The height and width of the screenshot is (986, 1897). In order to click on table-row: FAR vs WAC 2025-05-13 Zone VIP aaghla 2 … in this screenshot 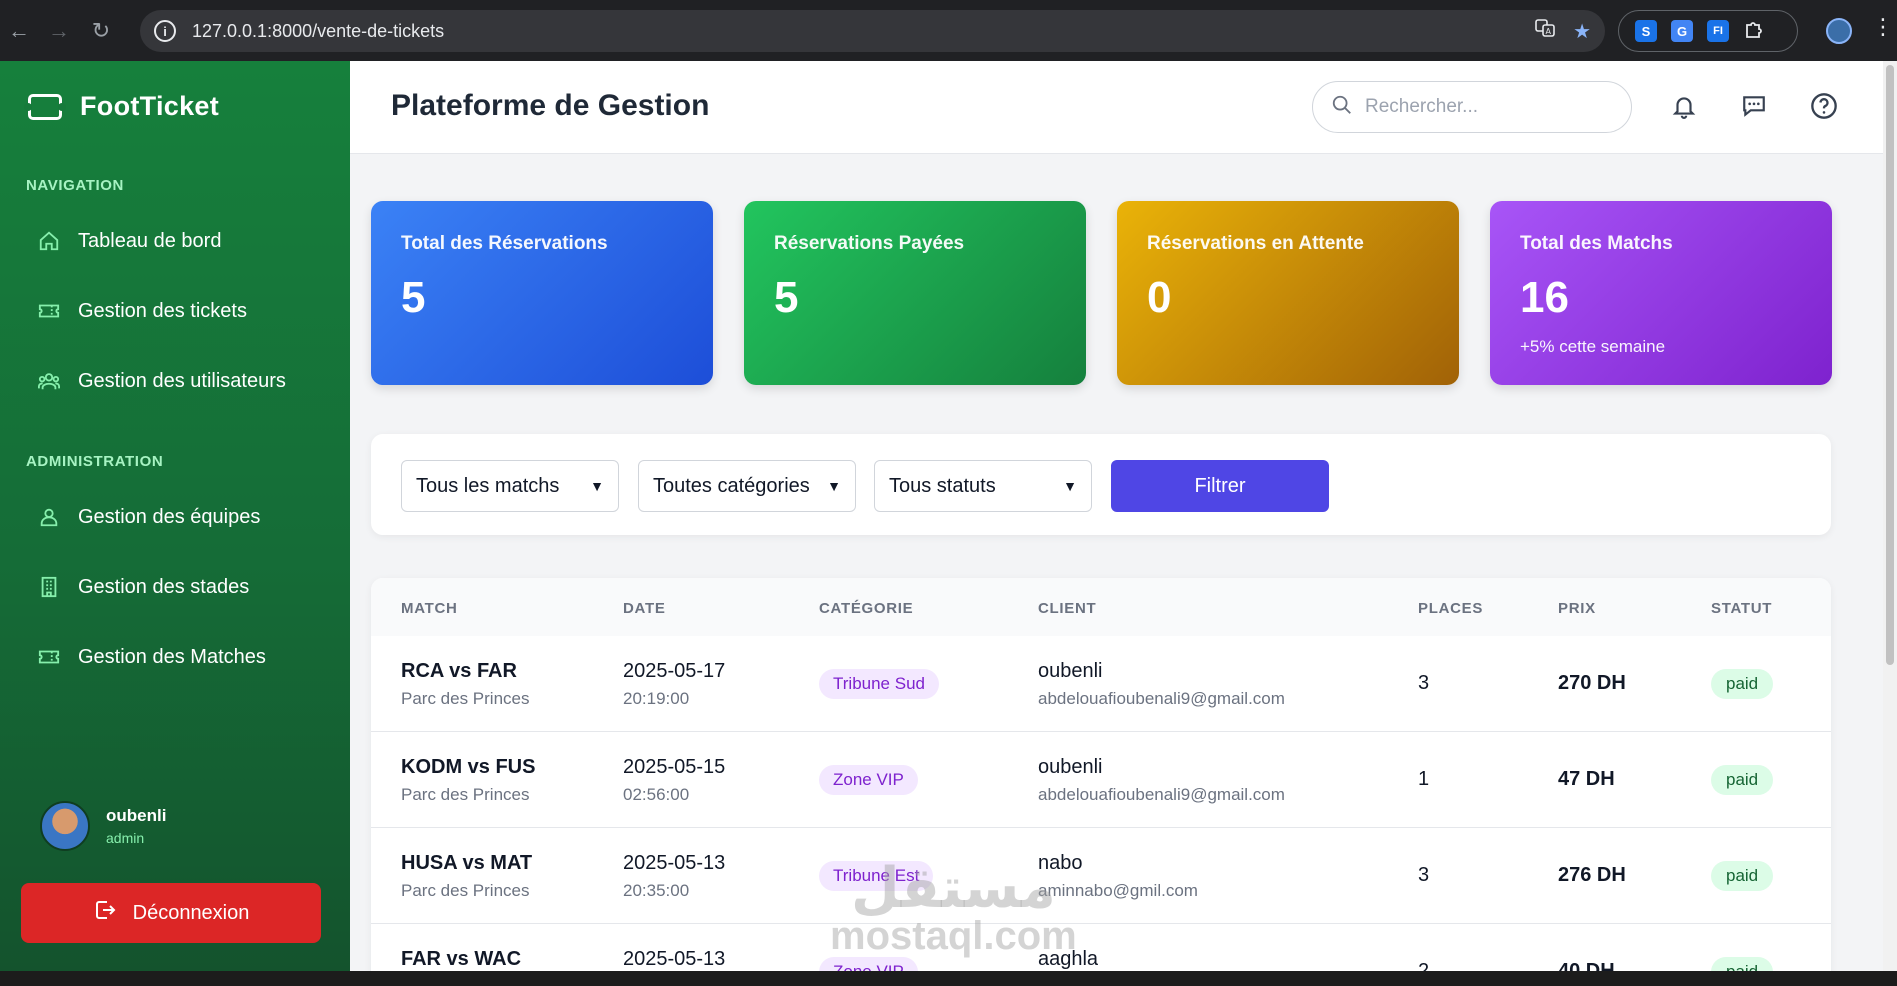, I will do `click(1101, 947)`.